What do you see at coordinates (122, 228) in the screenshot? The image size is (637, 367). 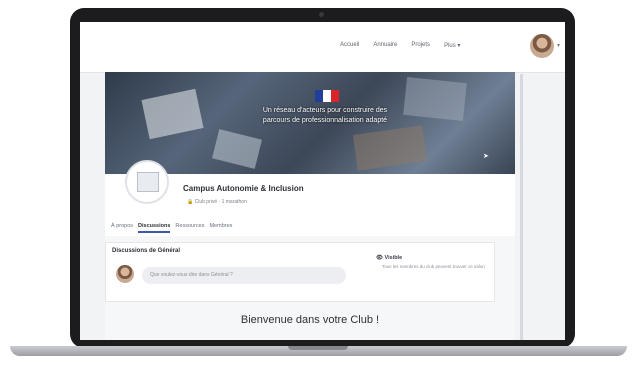 I see `tab-a-propos: À propos` at bounding box center [122, 228].